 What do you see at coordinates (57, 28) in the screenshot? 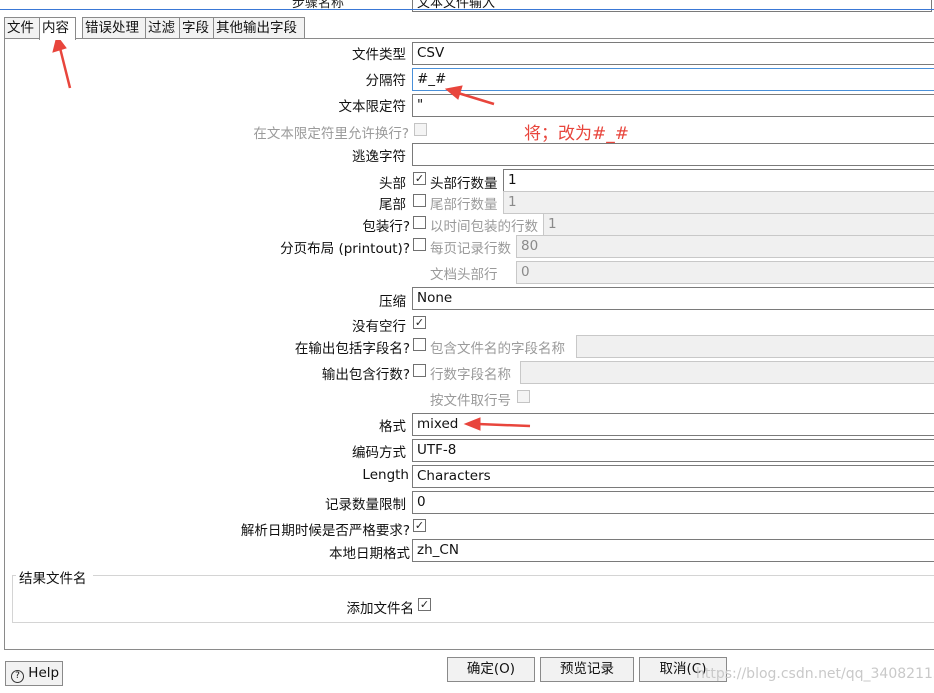
I see `tab-content: 内容` at bounding box center [57, 28].